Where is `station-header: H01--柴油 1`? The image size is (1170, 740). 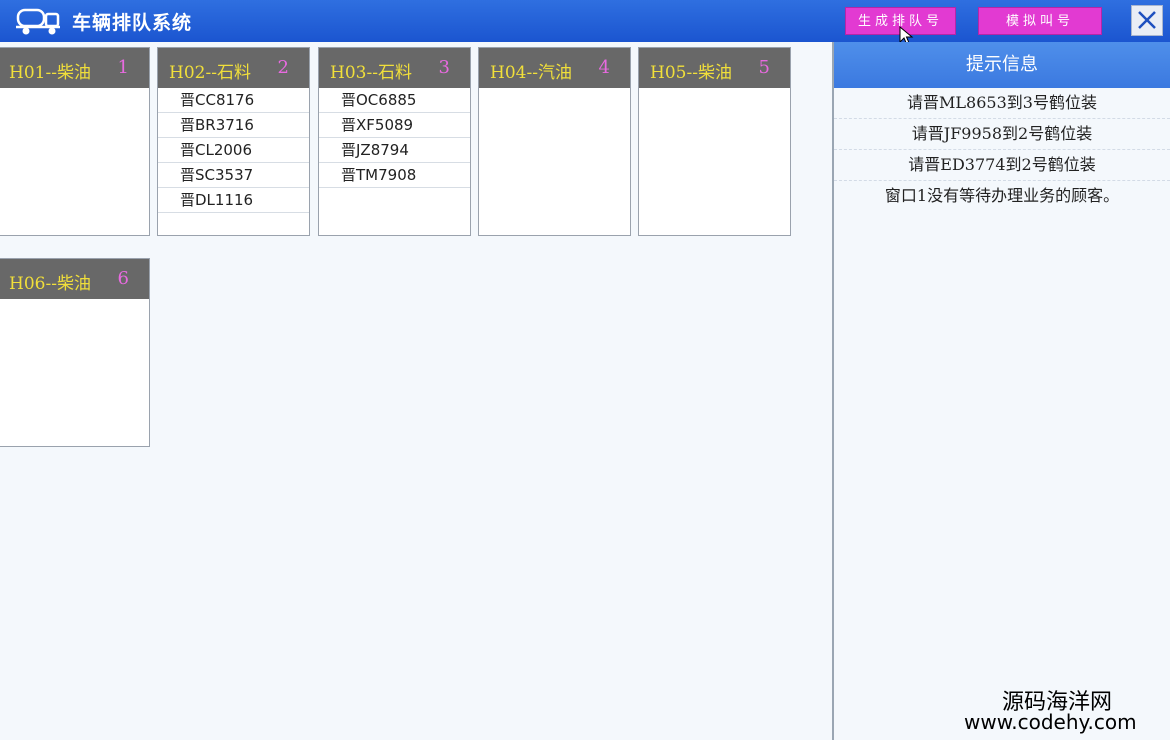 station-header: H01--柴油 1 is located at coordinates (74, 68).